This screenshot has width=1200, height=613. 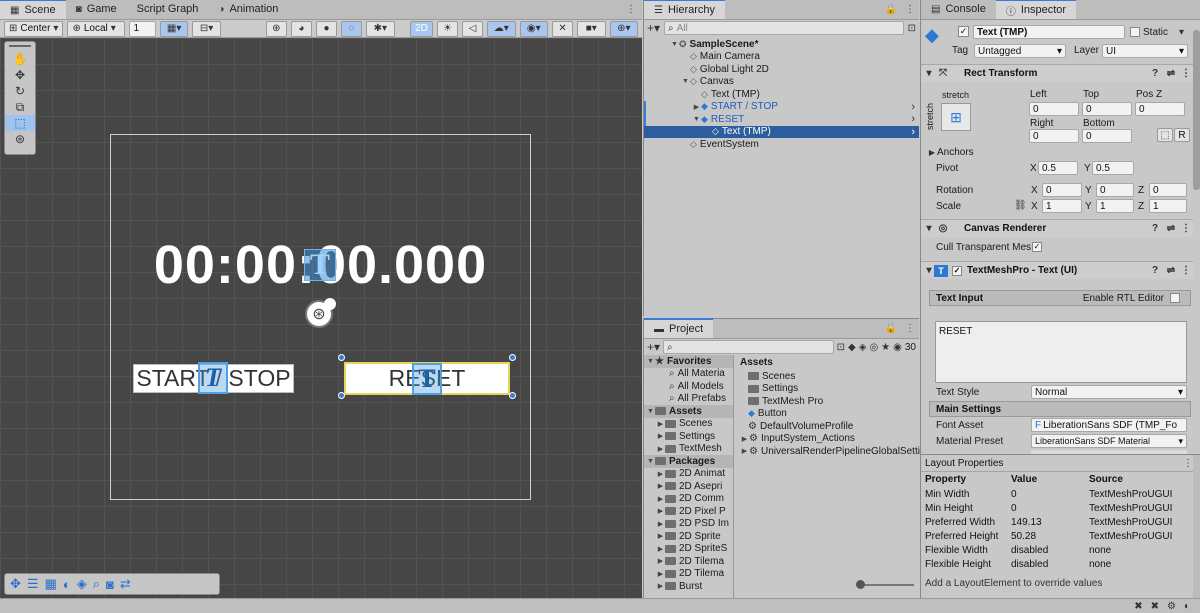 What do you see at coordinates (1155, 270) in the screenshot?
I see `help-icon: ?` at bounding box center [1155, 270].